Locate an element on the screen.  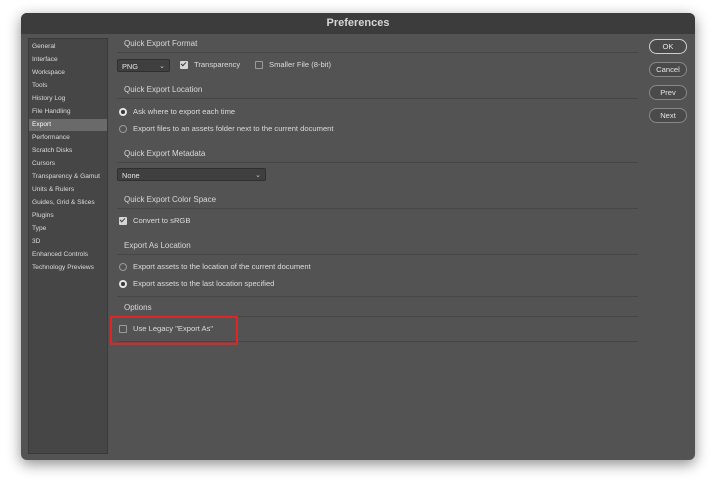
highlight-annotation-box is located at coordinates (174, 330).